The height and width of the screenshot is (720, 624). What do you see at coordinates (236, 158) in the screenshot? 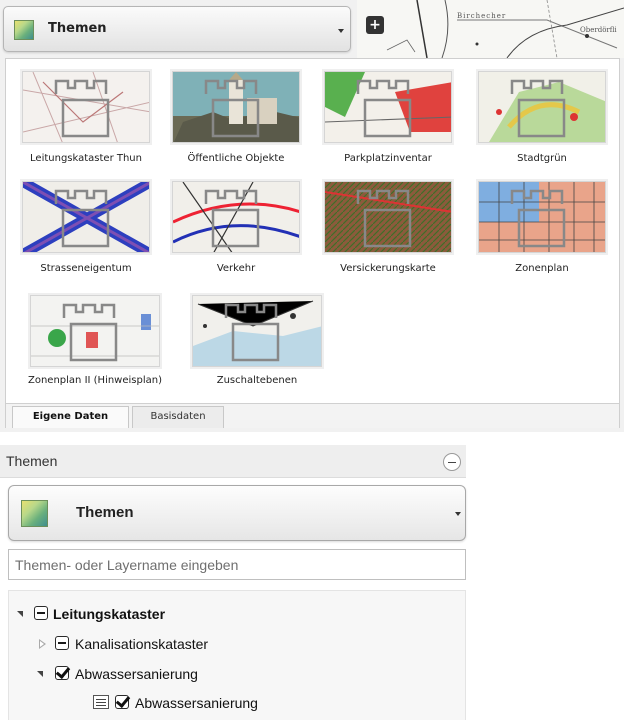
I see `theme-card-label: Öffentliche Objekte` at bounding box center [236, 158].